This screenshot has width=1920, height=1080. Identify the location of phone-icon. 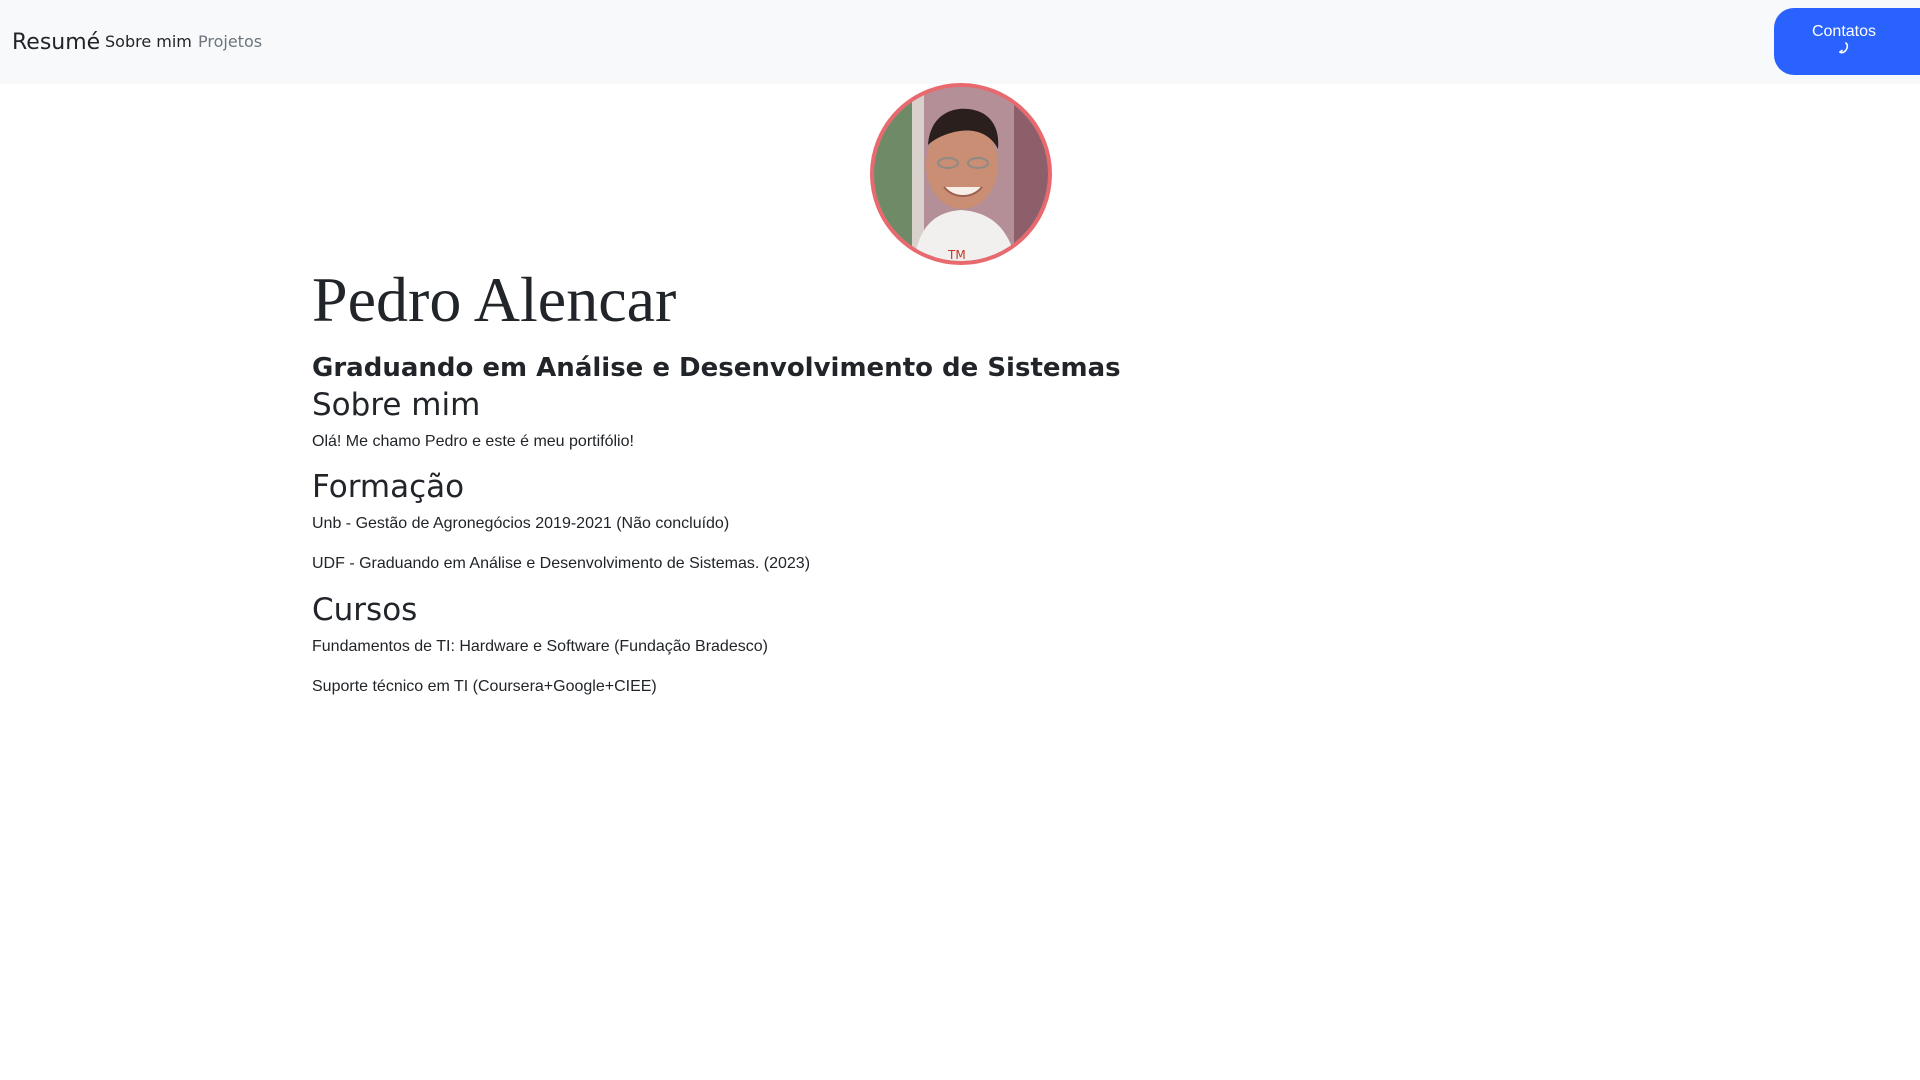
(1844, 48).